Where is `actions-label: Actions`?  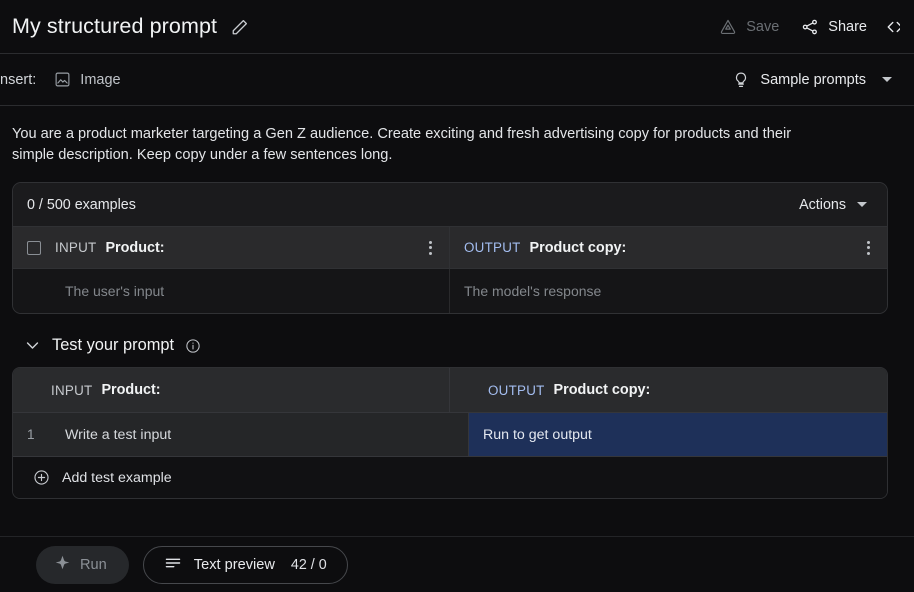
actions-label: Actions is located at coordinates (822, 204).